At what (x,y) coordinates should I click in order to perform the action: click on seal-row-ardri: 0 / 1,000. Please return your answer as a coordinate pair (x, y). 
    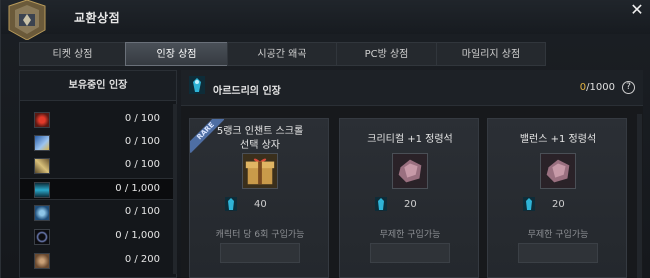
    Looking at the image, I should click on (98, 189).